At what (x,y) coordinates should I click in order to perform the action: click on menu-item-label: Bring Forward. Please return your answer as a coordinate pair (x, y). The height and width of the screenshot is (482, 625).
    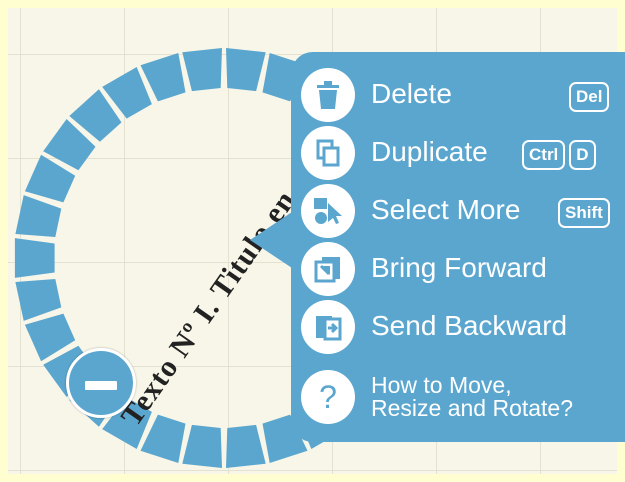
    Looking at the image, I should click on (459, 267).